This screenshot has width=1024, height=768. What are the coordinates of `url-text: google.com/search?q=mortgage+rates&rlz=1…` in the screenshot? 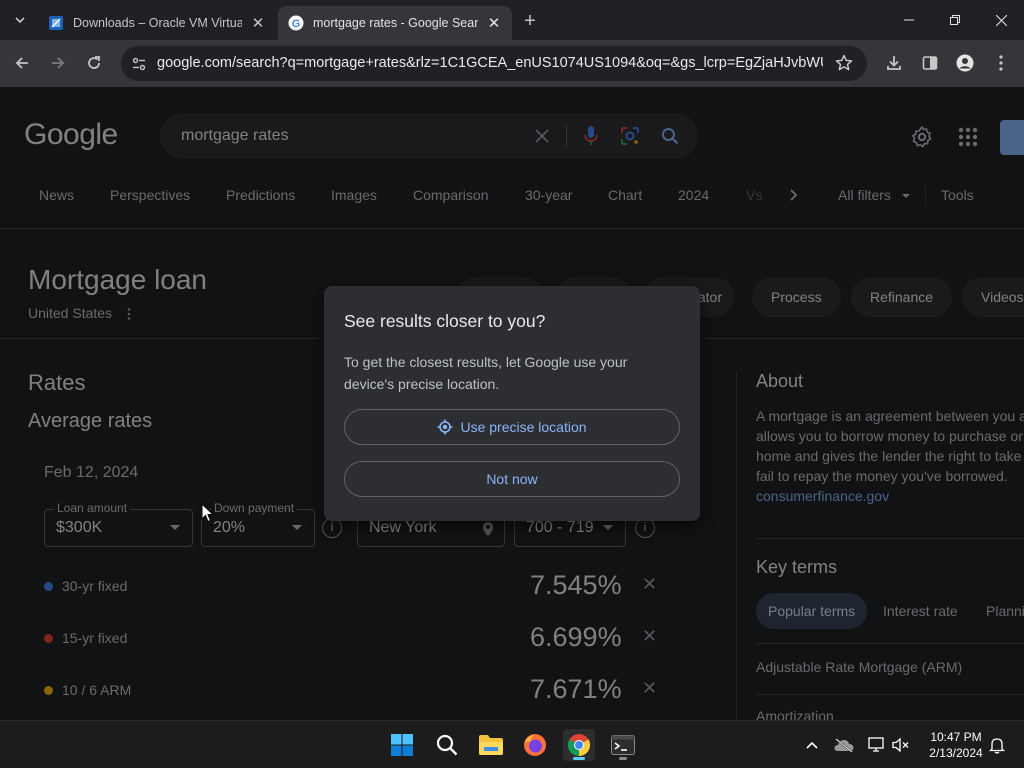 It's located at (490, 63).